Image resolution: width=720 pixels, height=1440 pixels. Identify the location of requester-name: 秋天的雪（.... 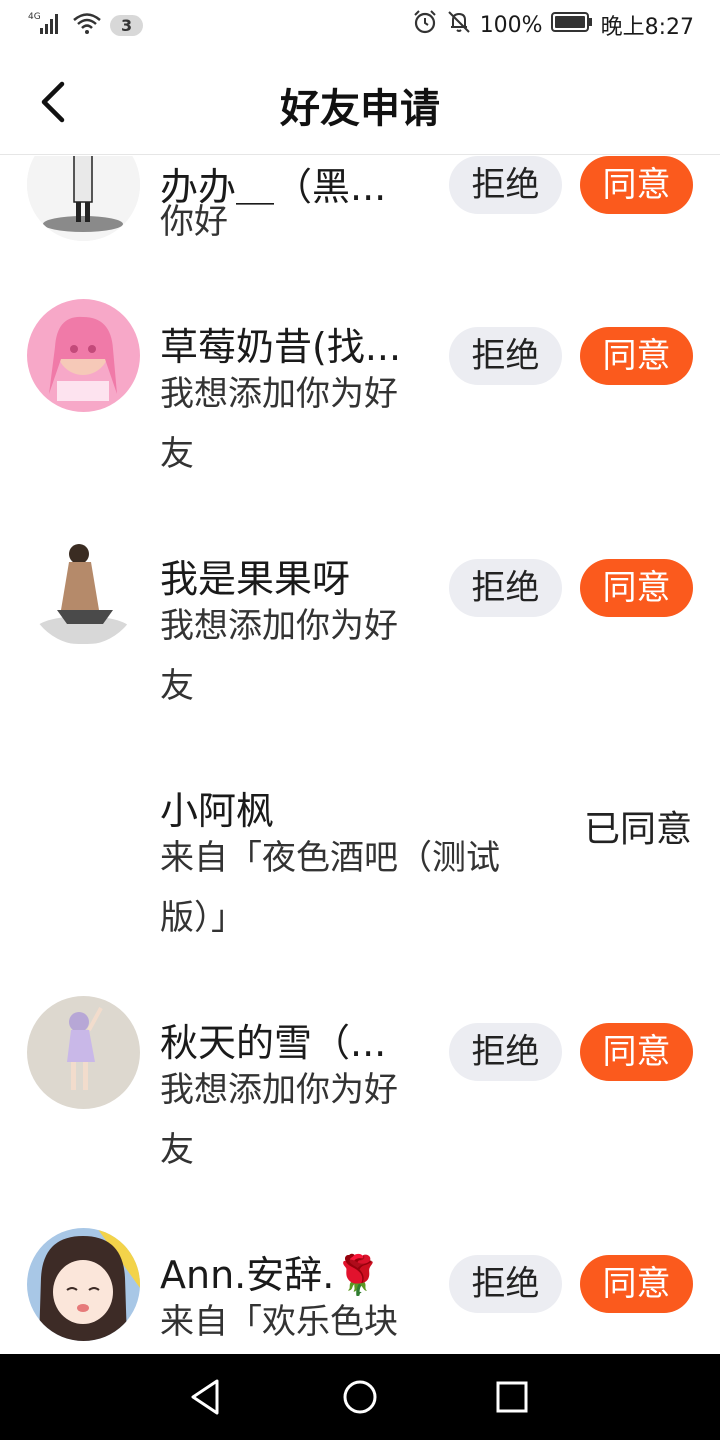
(273, 1043).